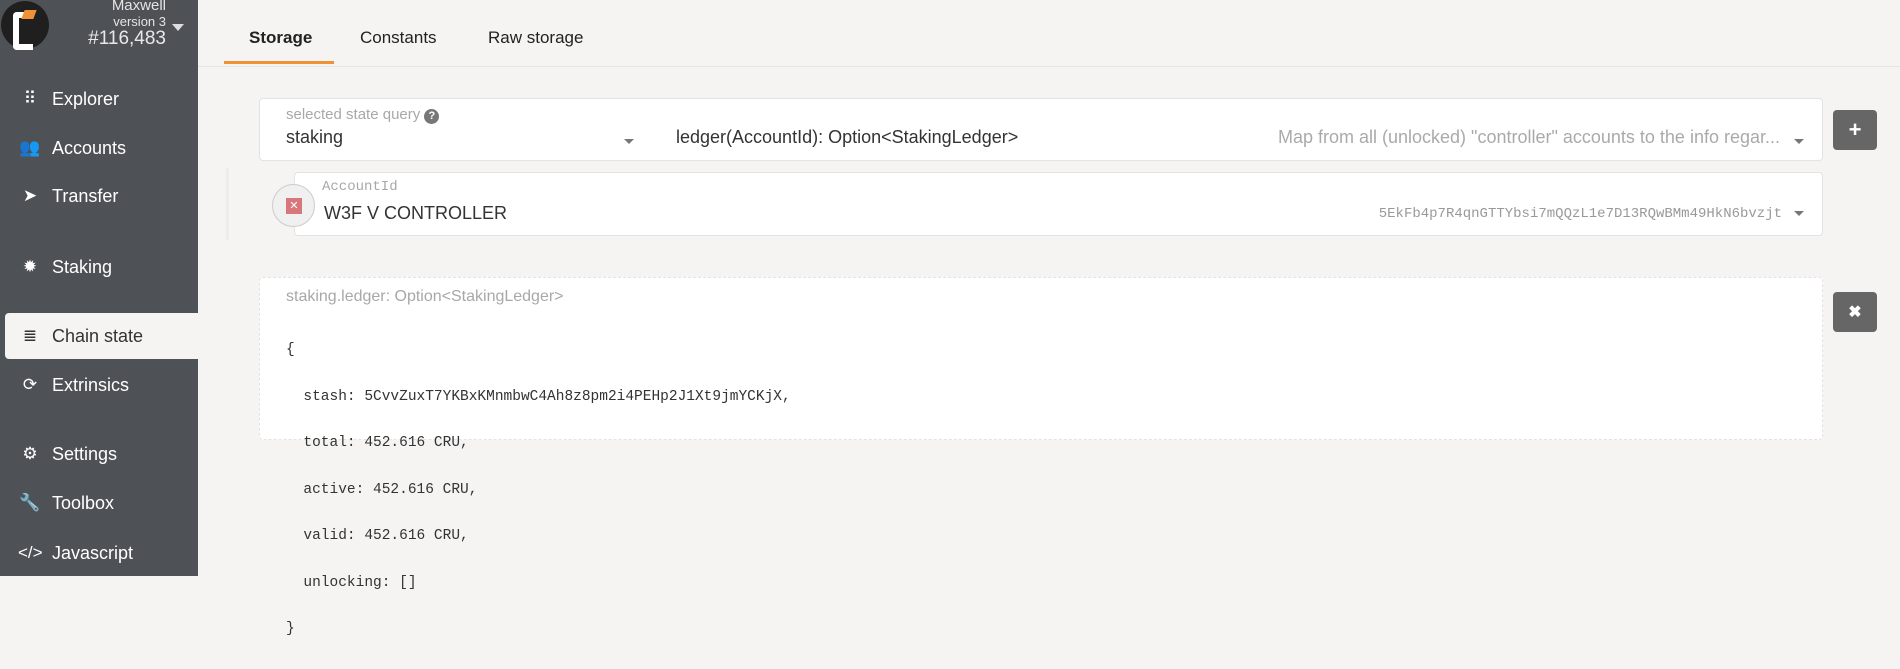 This screenshot has width=1900, height=669. Describe the element at coordinates (127, 38) in the screenshot. I see `block-number: #116,483` at that location.